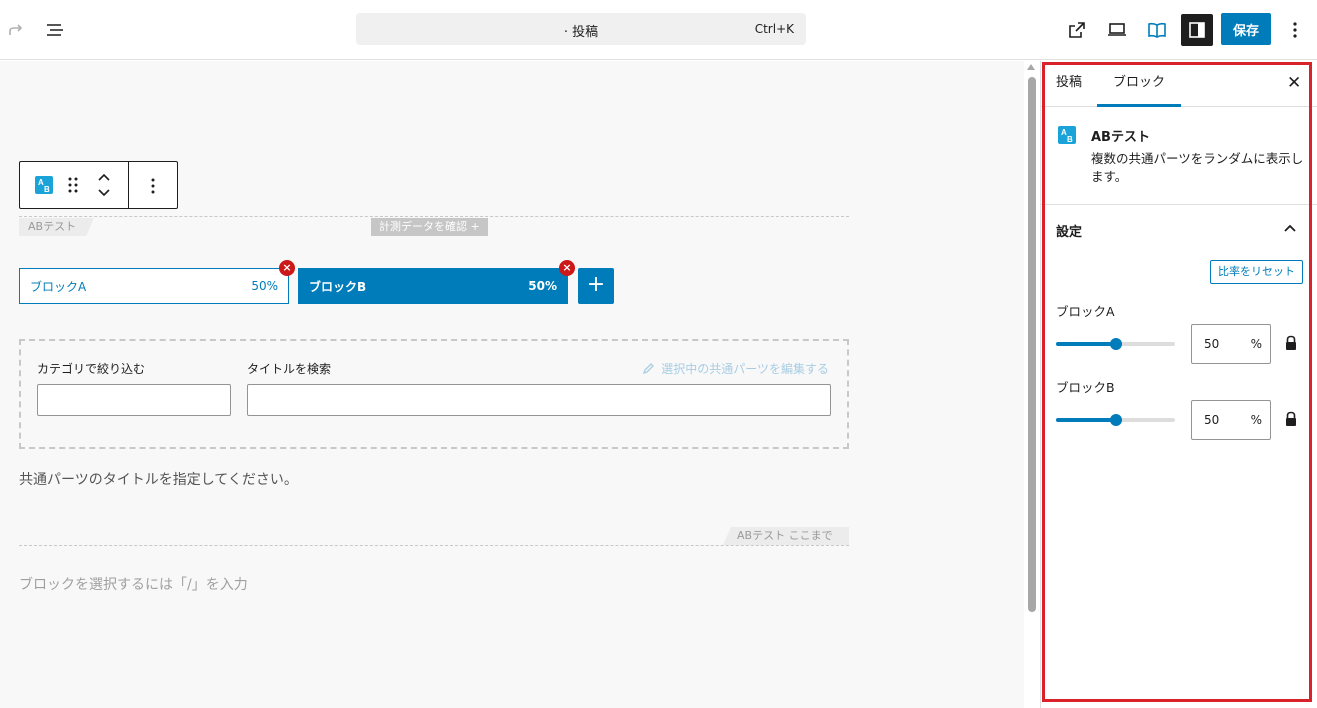 Image resolution: width=1317 pixels, height=708 pixels. Describe the element at coordinates (434, 545) in the screenshot. I see `ab-end-divider` at that location.